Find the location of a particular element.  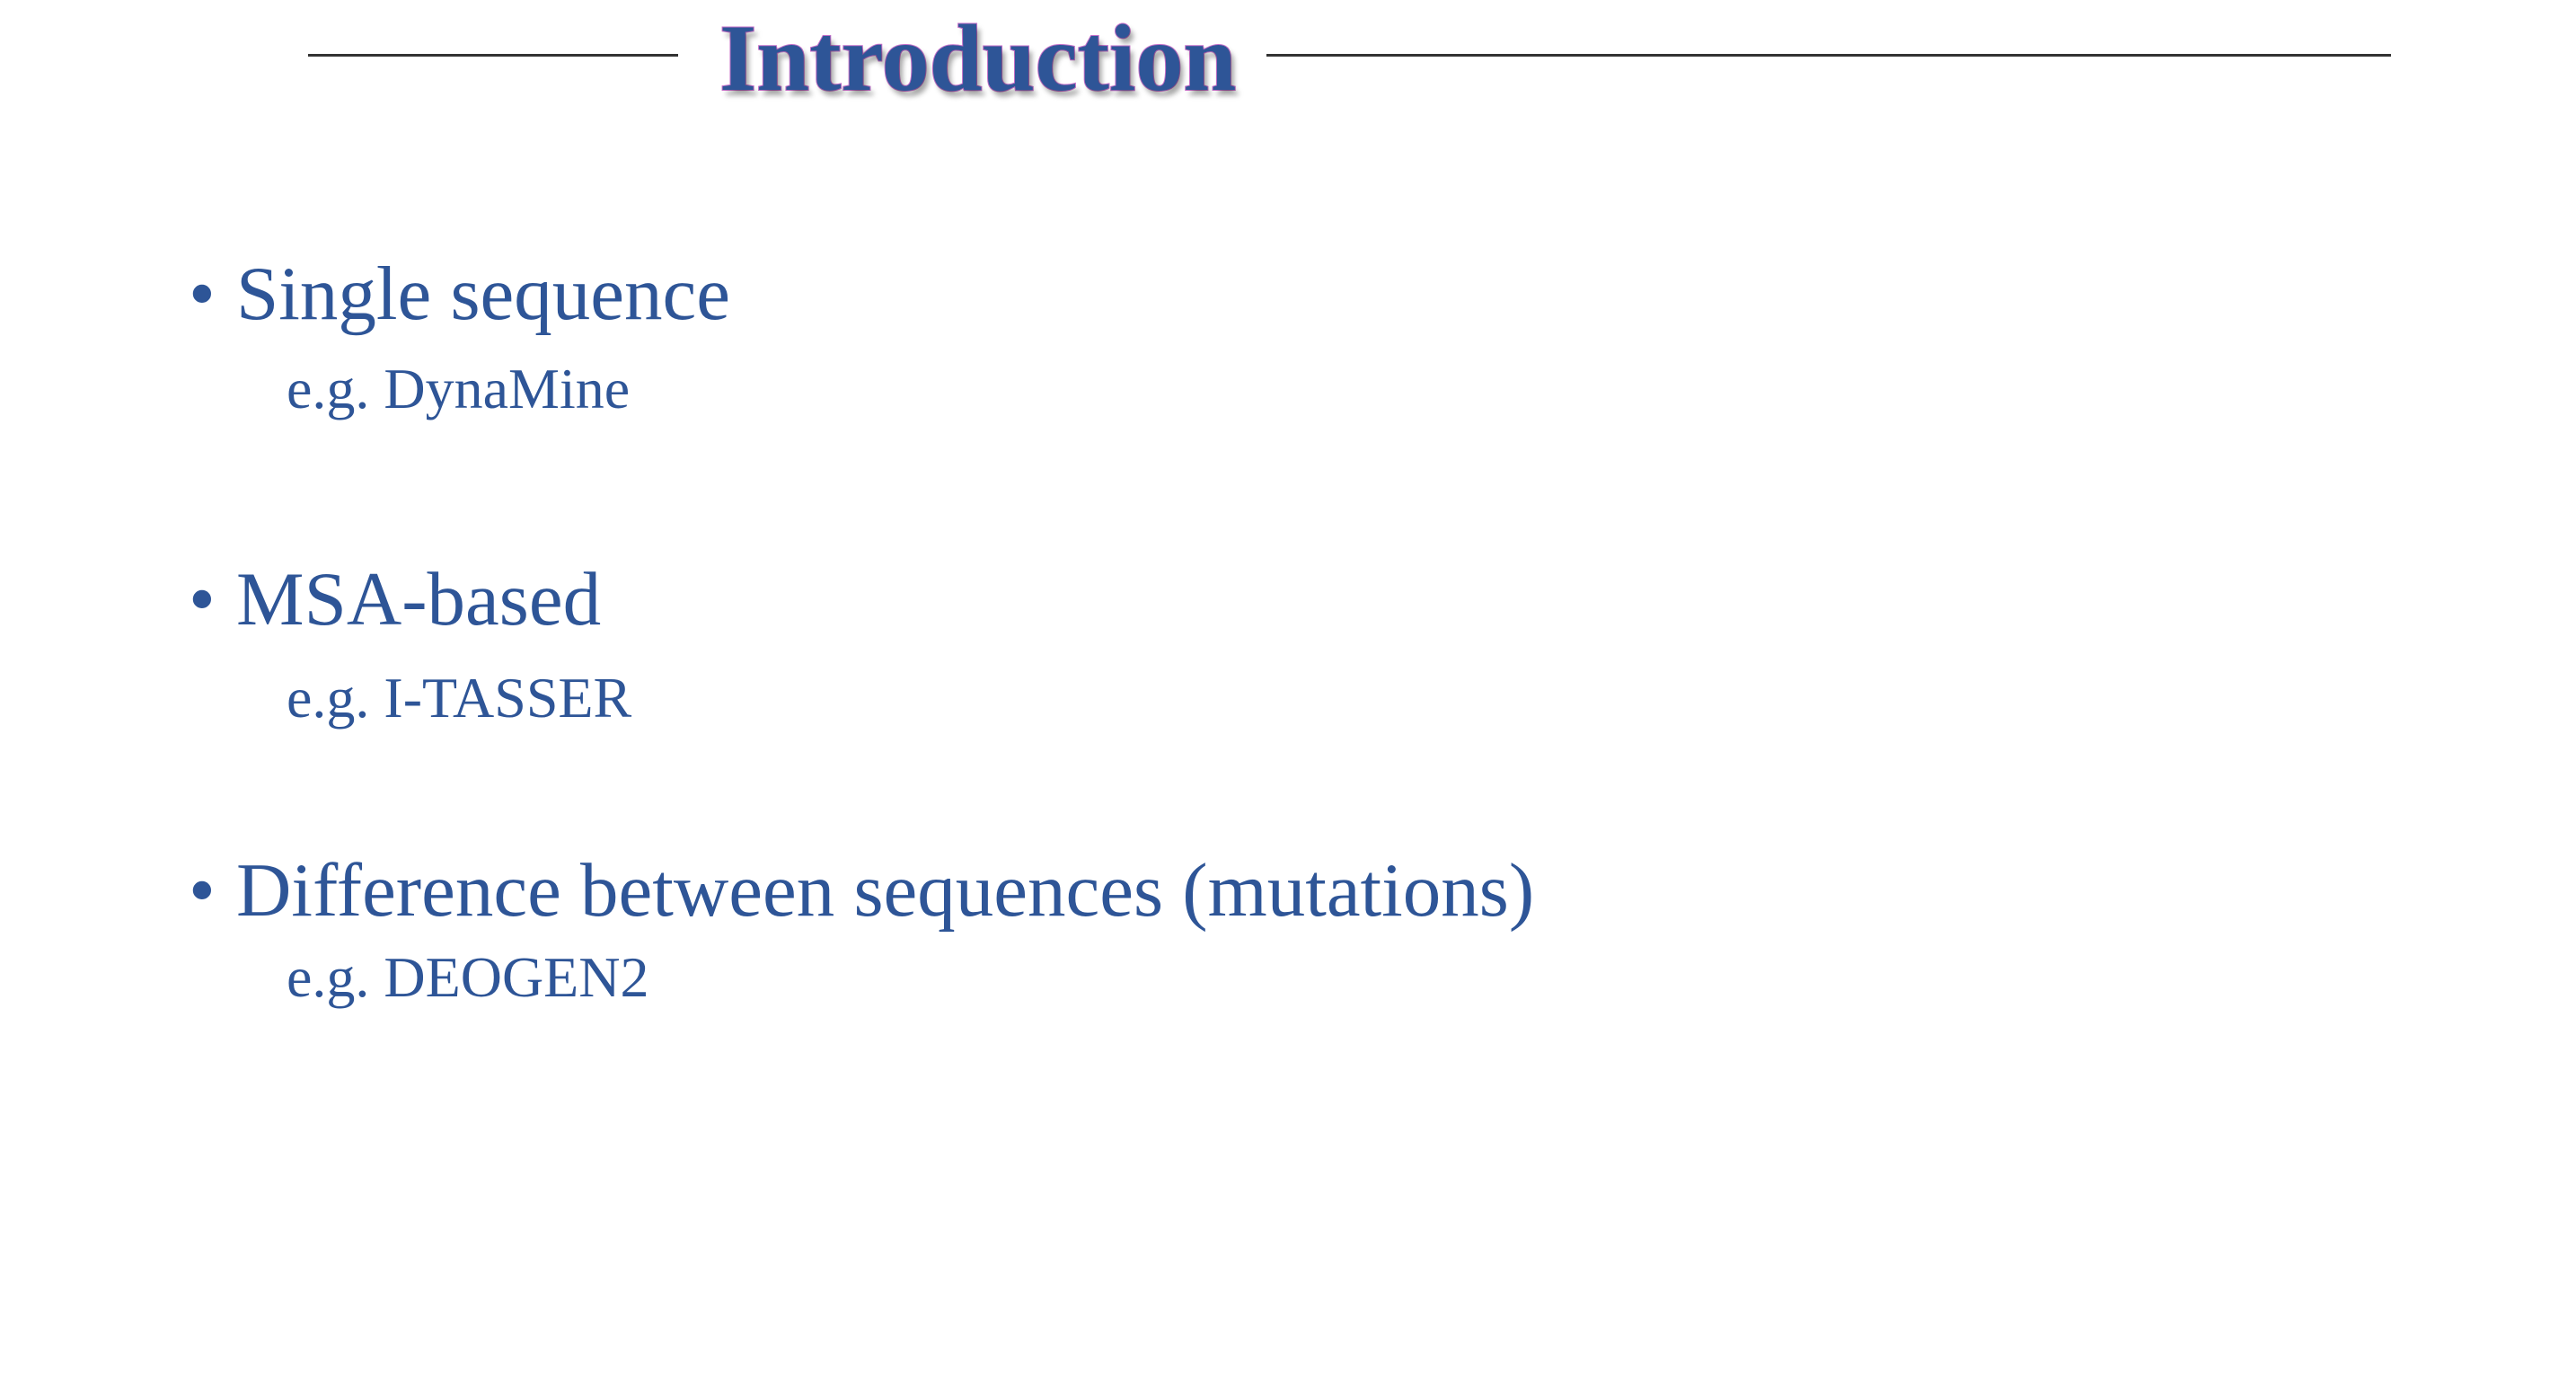

bullet-item-msa-based: • MSA-based is located at coordinates (395, 600).